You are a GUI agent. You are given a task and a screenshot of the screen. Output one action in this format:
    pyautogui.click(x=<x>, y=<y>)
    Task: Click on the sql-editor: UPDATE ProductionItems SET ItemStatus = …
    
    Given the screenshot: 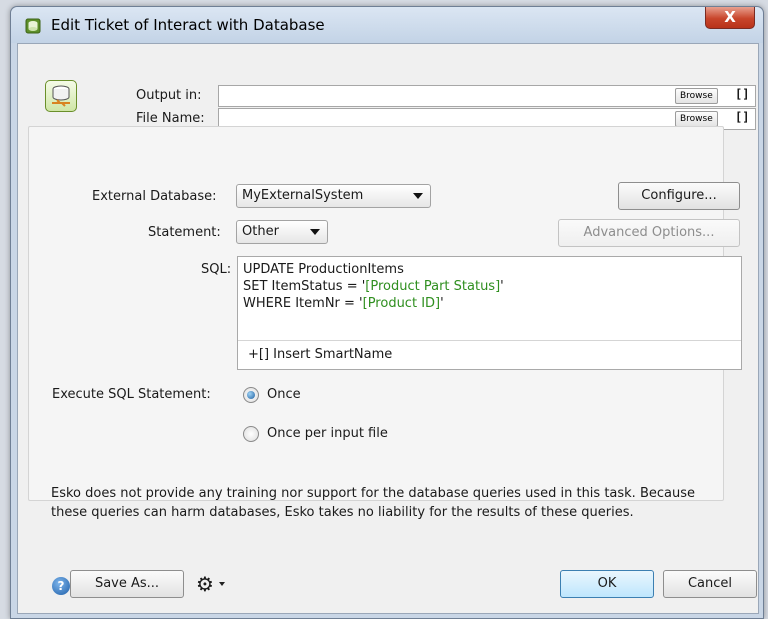 What is the action you would take?
    pyautogui.click(x=489, y=313)
    